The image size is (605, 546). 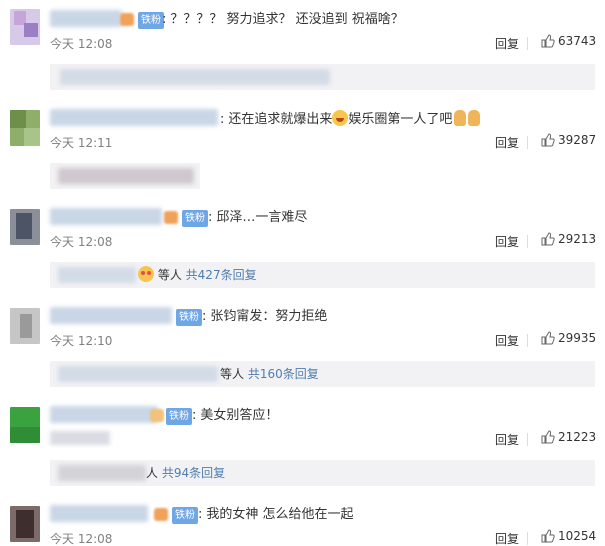 I want to click on sub-reply-summary: 人 共94条回复, so click(x=185, y=473).